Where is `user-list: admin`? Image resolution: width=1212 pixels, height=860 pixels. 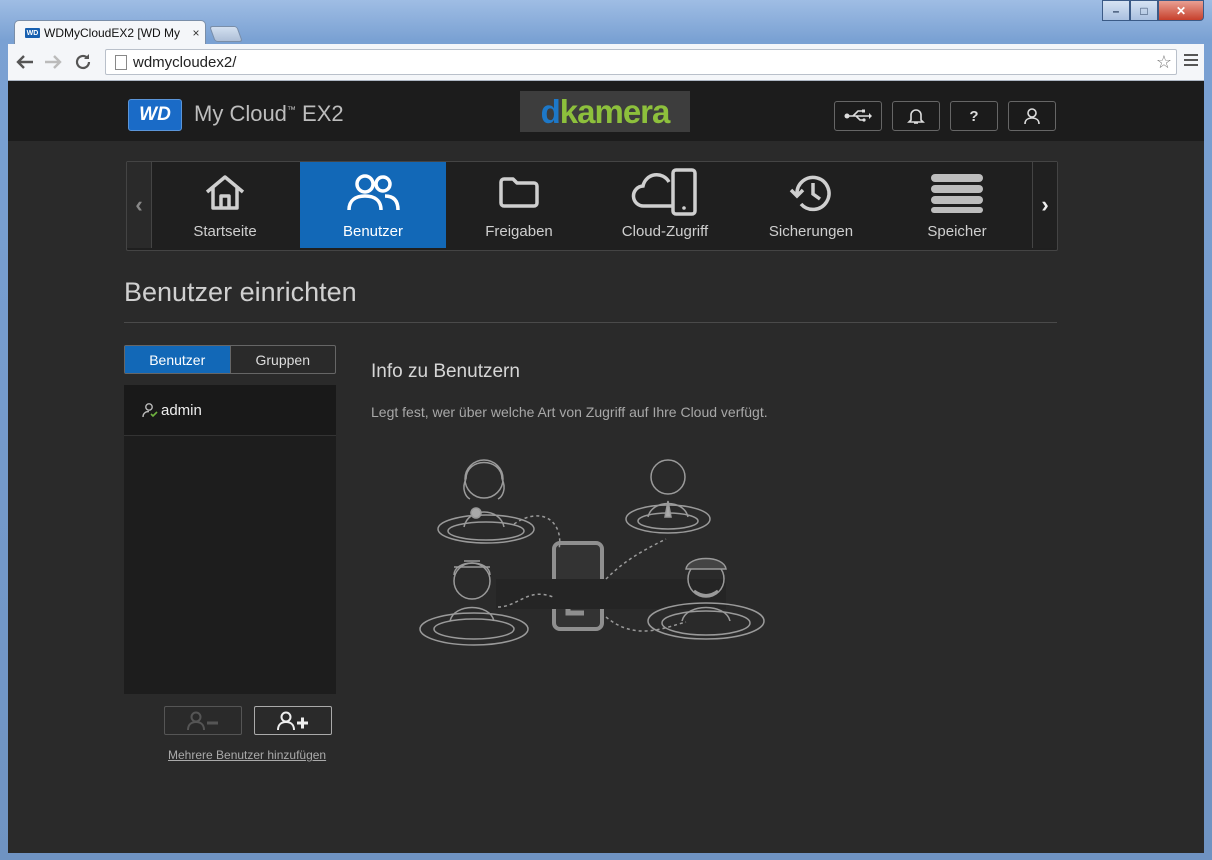 user-list: admin is located at coordinates (230, 539).